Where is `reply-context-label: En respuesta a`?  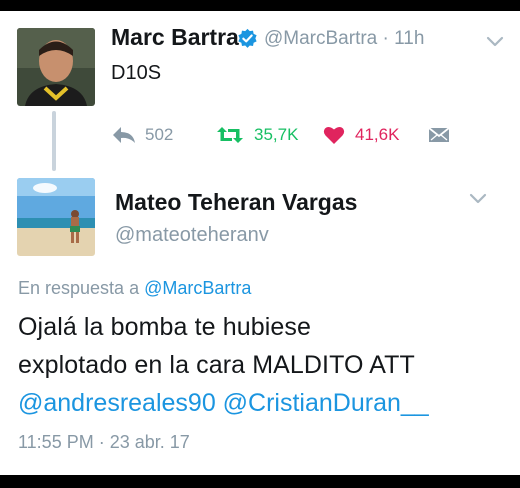 reply-context-label: En respuesta a is located at coordinates (79, 288).